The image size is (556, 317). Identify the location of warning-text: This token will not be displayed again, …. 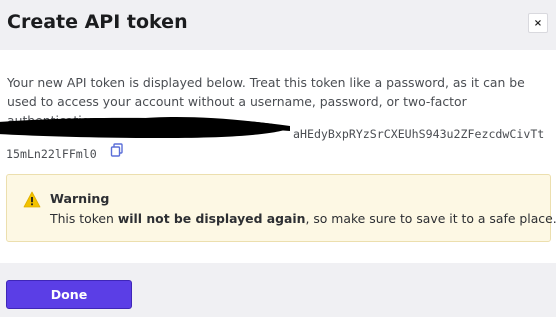
(303, 218).